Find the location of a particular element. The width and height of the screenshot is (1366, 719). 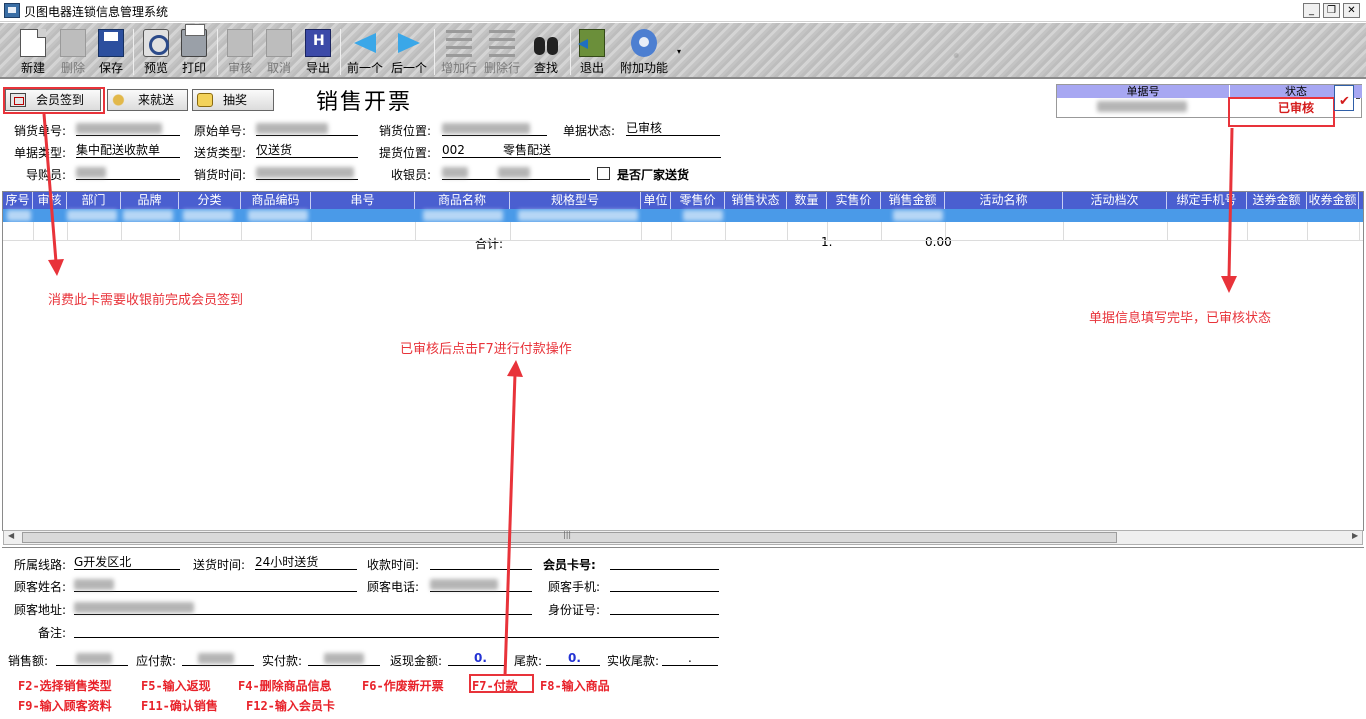

real-tail-field: . is located at coordinates (690, 658).